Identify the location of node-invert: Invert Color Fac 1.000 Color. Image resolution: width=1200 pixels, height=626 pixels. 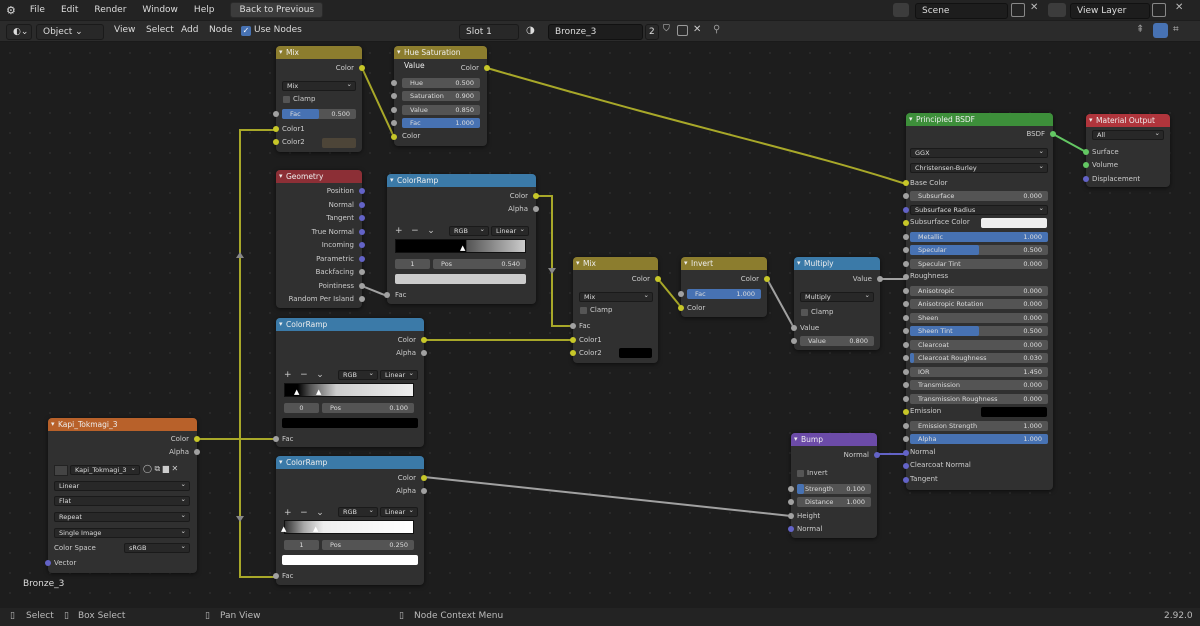
(724, 287).